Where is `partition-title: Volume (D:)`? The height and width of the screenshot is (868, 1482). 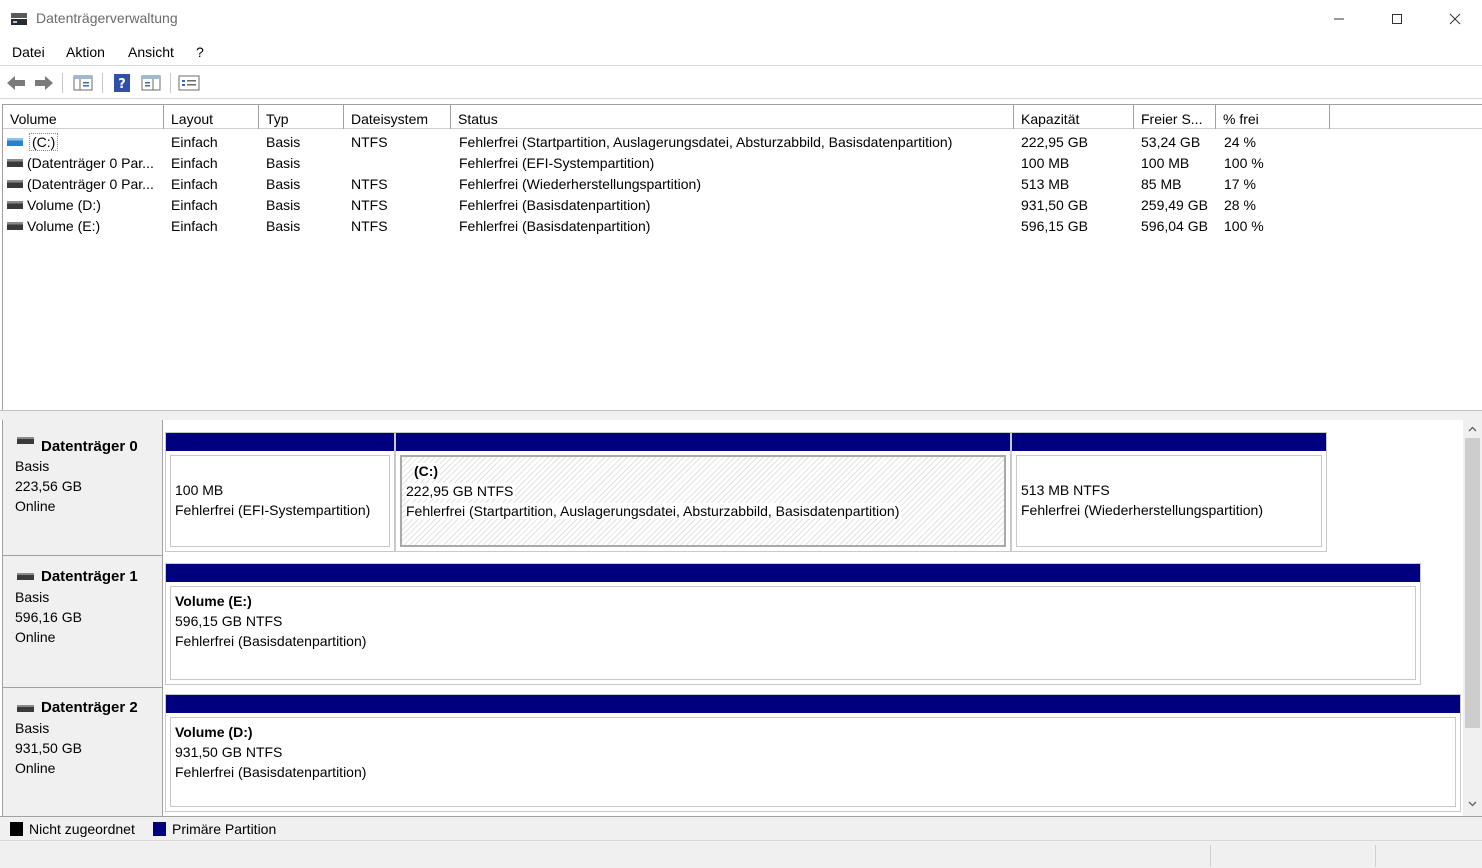 partition-title: Volume (D:) is located at coordinates (214, 732).